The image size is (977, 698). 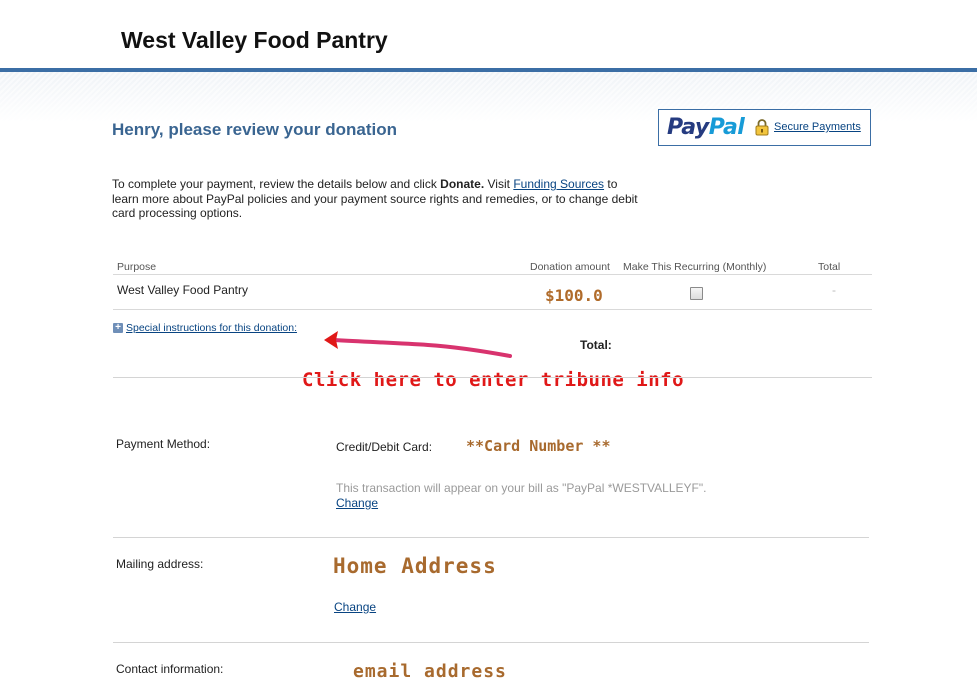 What do you see at coordinates (688, 127) in the screenshot?
I see `paypal-logo-pay: Pay` at bounding box center [688, 127].